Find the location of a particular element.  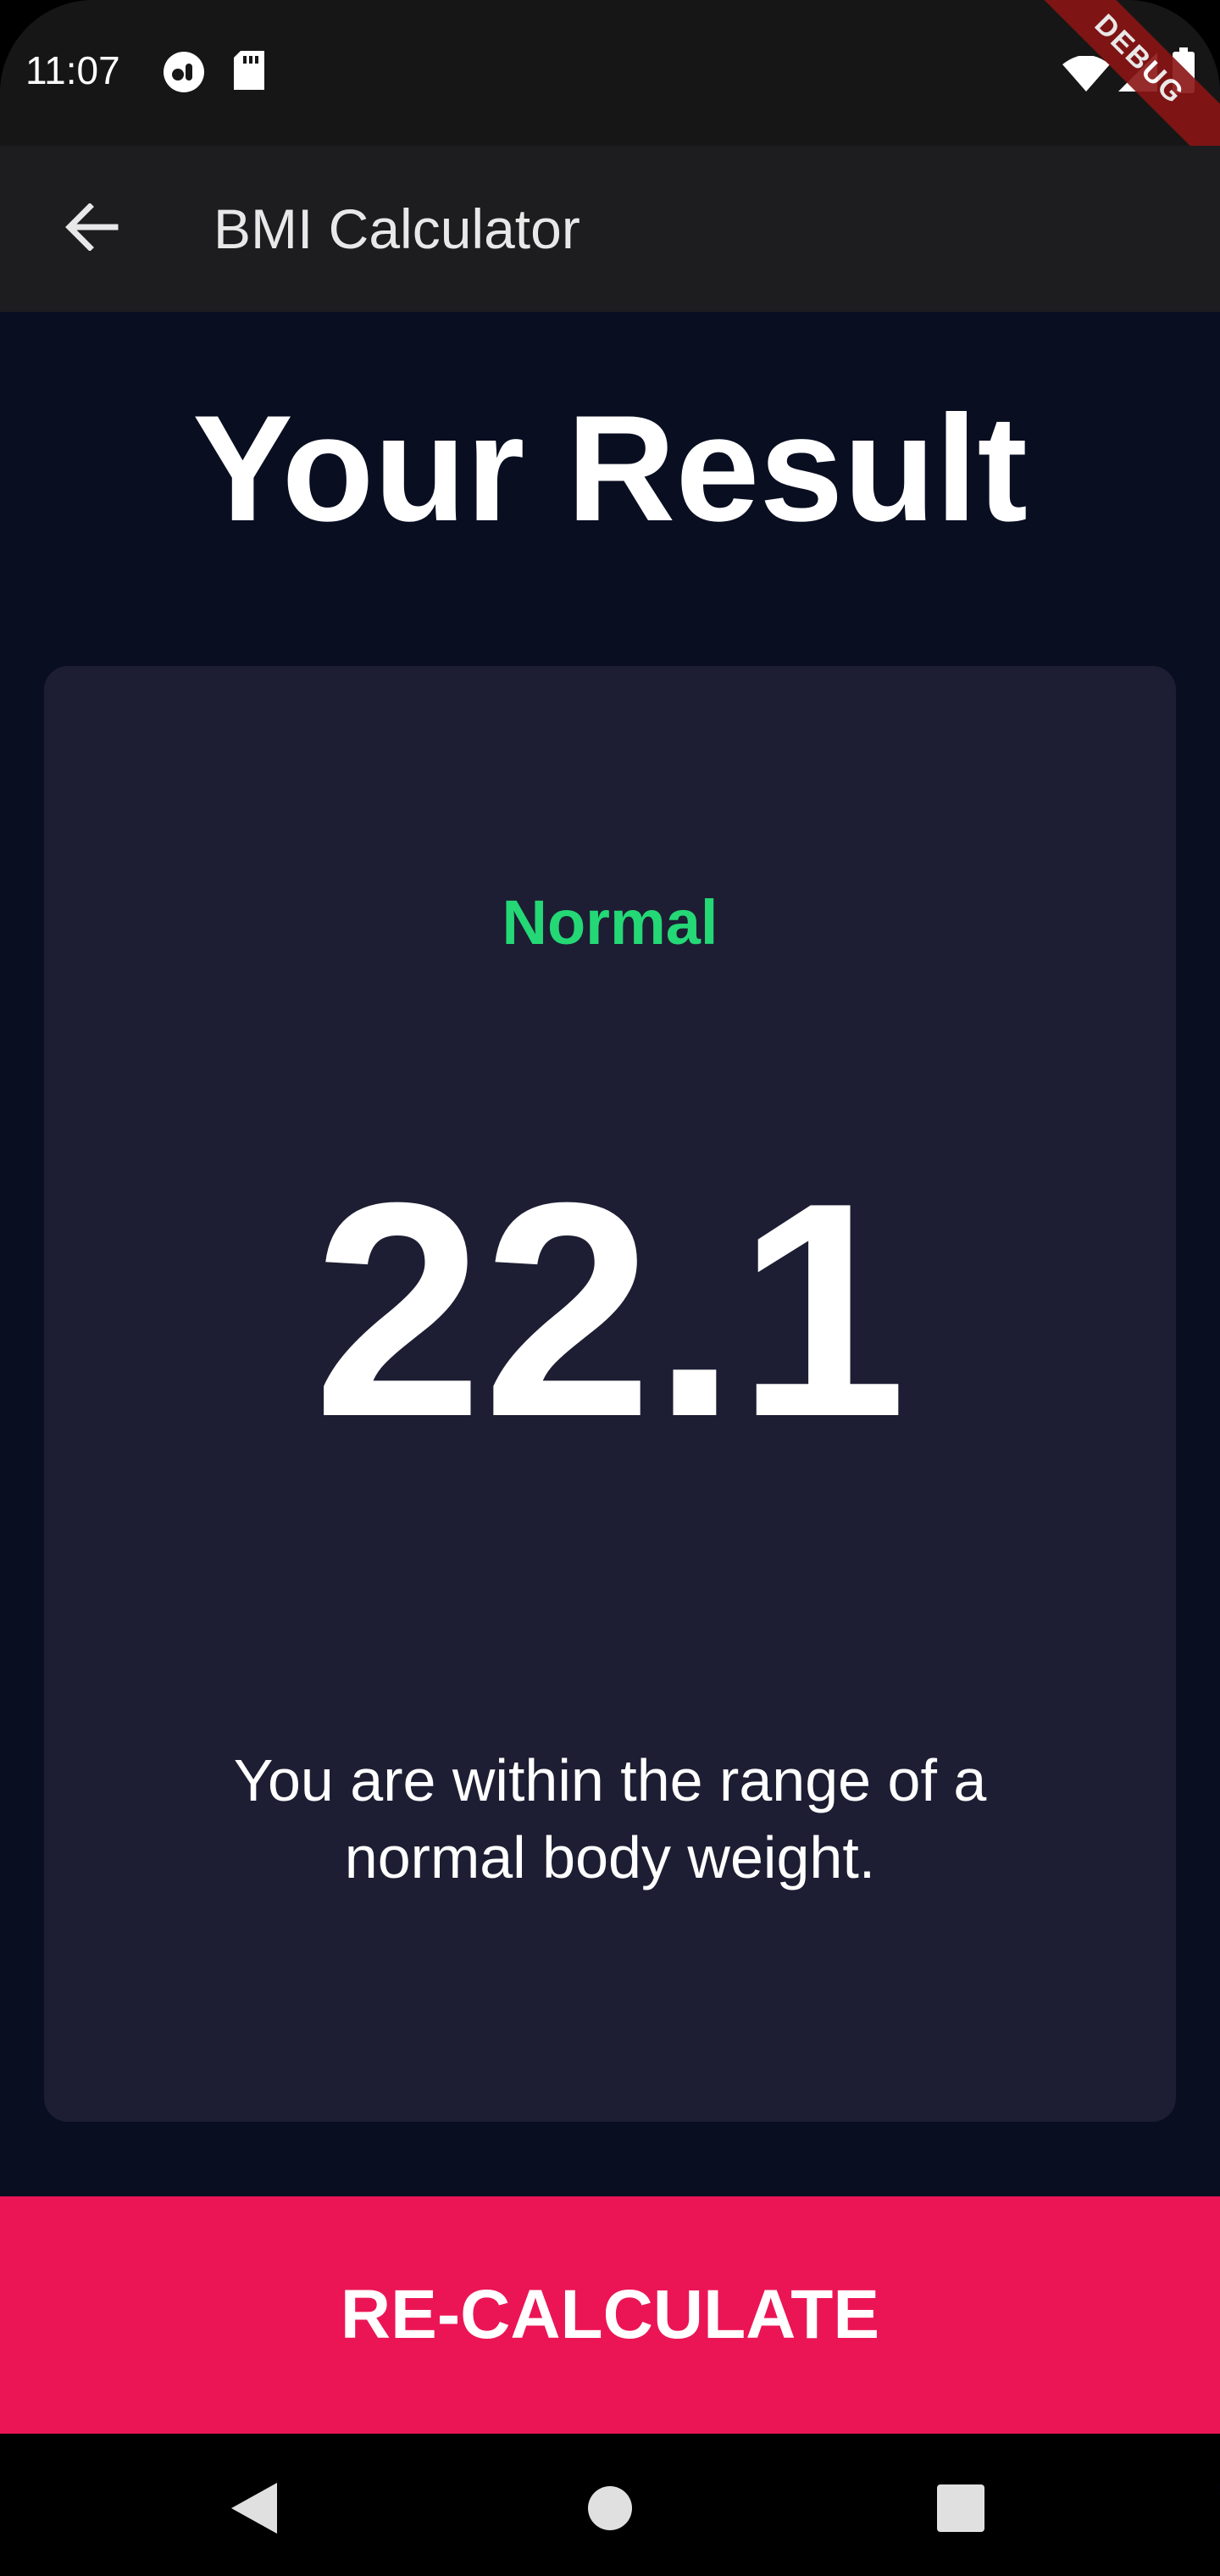

page-title: Your Result is located at coordinates (610, 468).